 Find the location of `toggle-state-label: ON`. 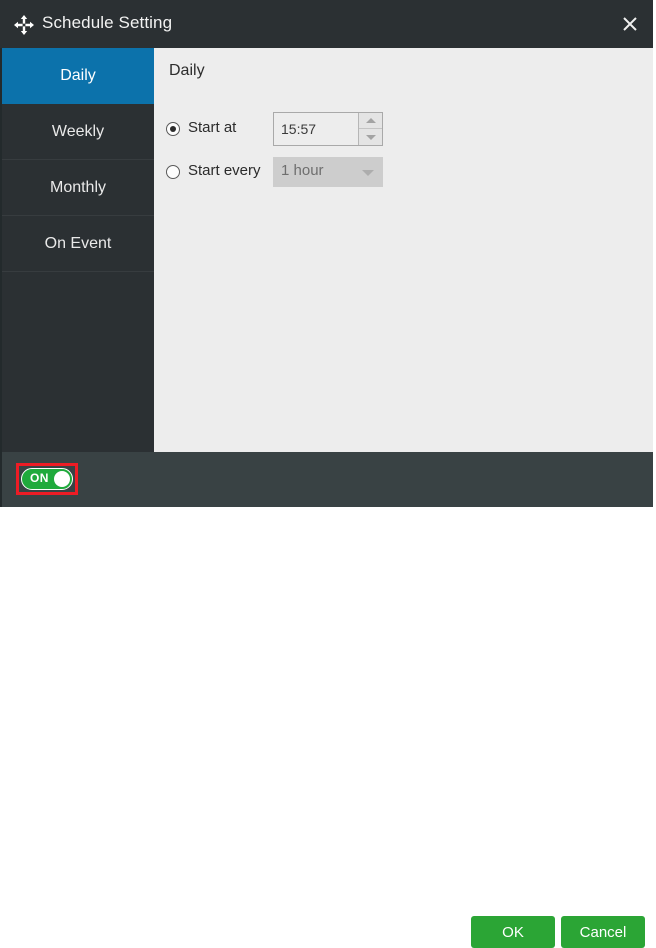

toggle-state-label: ON is located at coordinates (39, 478).